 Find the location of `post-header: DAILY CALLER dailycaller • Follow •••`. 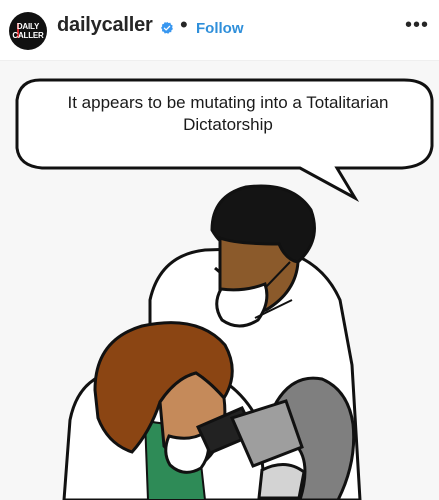

post-header: DAILY CALLER dailycaller • Follow ••• is located at coordinates (219, 30).